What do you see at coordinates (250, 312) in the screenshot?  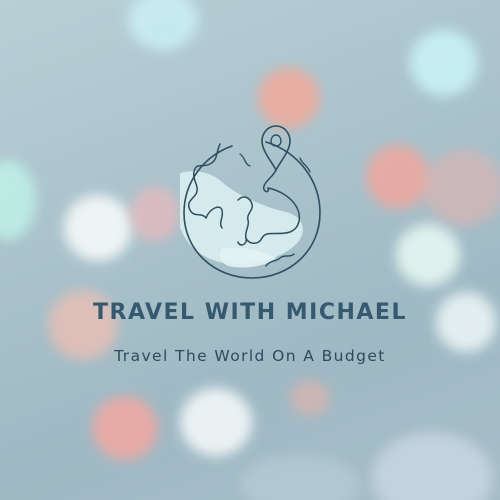 I see `brand-title: TRAVEL WITH MICHAEL` at bounding box center [250, 312].